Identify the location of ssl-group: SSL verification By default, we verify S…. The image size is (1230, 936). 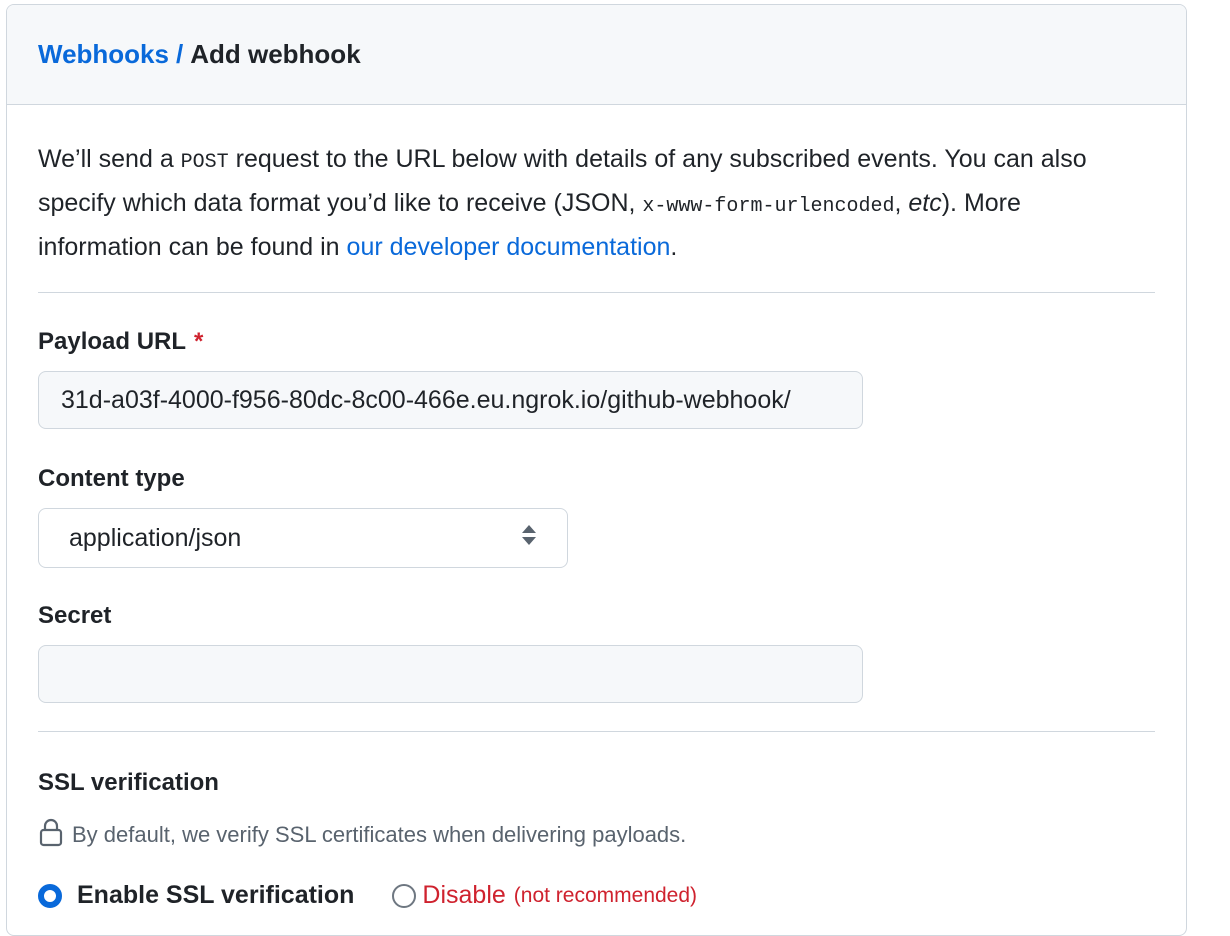
(596, 839).